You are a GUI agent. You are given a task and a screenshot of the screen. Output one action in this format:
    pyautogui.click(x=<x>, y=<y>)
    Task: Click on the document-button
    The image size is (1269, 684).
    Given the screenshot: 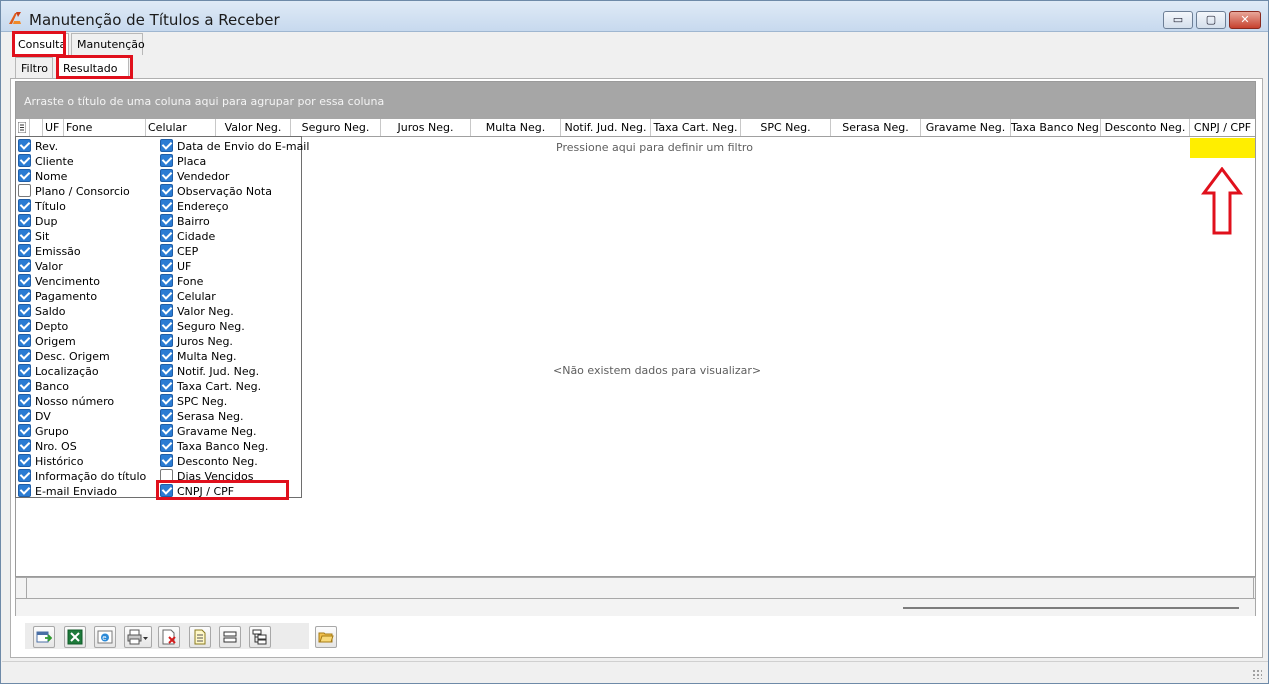 What is the action you would take?
    pyautogui.click(x=200, y=637)
    